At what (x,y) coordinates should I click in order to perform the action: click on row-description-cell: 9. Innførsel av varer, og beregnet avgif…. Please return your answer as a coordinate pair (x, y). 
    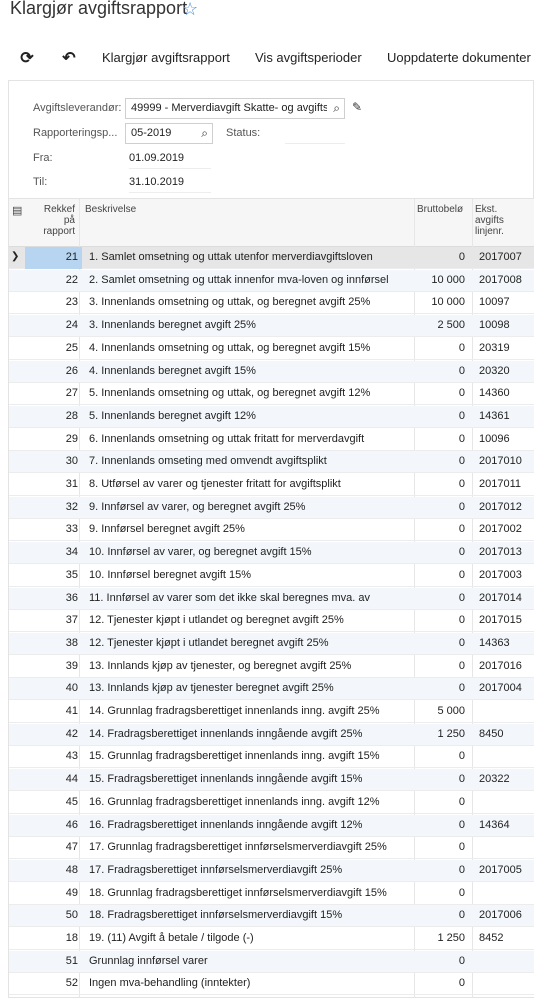
    Looking at the image, I should click on (253, 507).